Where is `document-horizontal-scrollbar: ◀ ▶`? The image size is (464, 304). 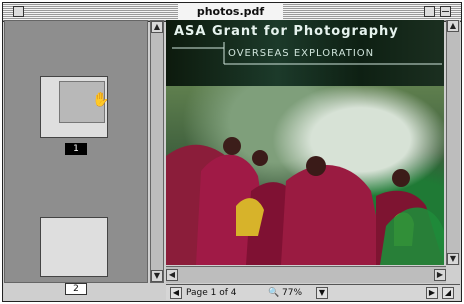
document-horizontal-scrollbar: ◀ ▶ is located at coordinates (306, 274).